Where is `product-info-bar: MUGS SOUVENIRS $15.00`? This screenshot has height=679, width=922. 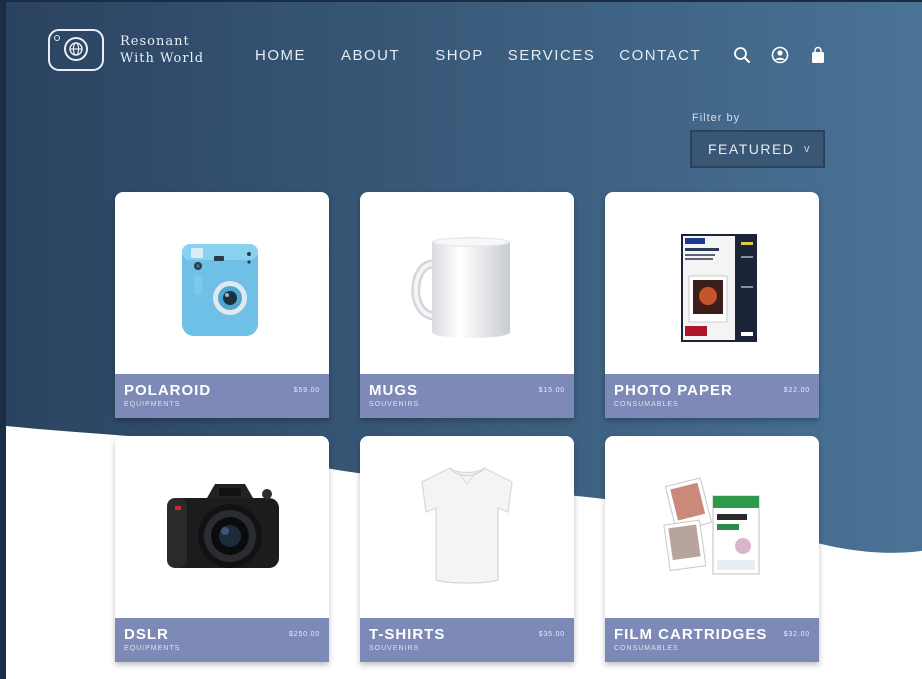 product-info-bar: MUGS SOUVENIRS $15.00 is located at coordinates (467, 396).